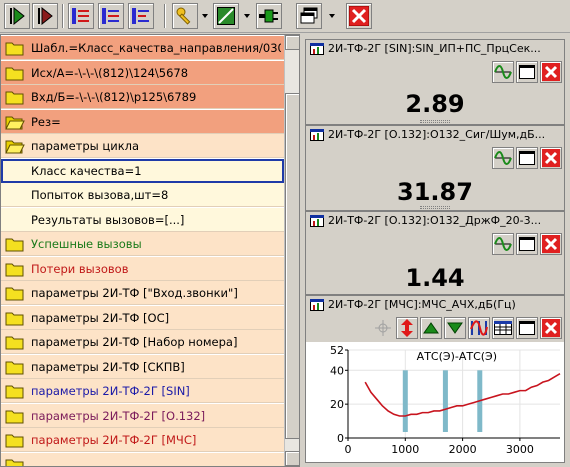 The height and width of the screenshot is (467, 570). I want to click on close-icon, so click(551, 158).